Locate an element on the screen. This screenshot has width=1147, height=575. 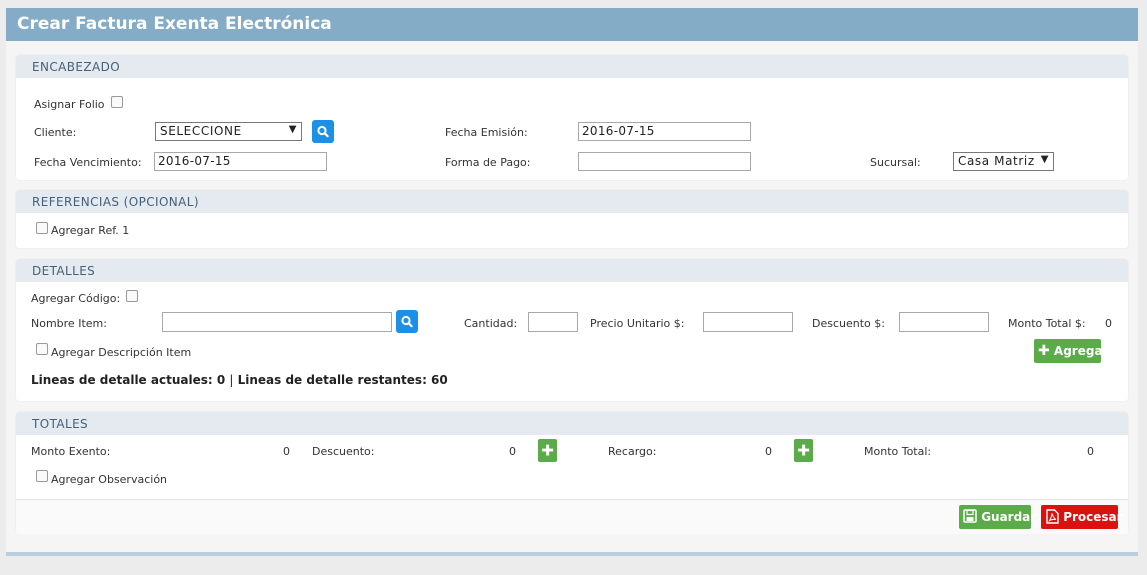
fecha-vencimiento-label: Fecha Vencimiento: is located at coordinates (88, 162).